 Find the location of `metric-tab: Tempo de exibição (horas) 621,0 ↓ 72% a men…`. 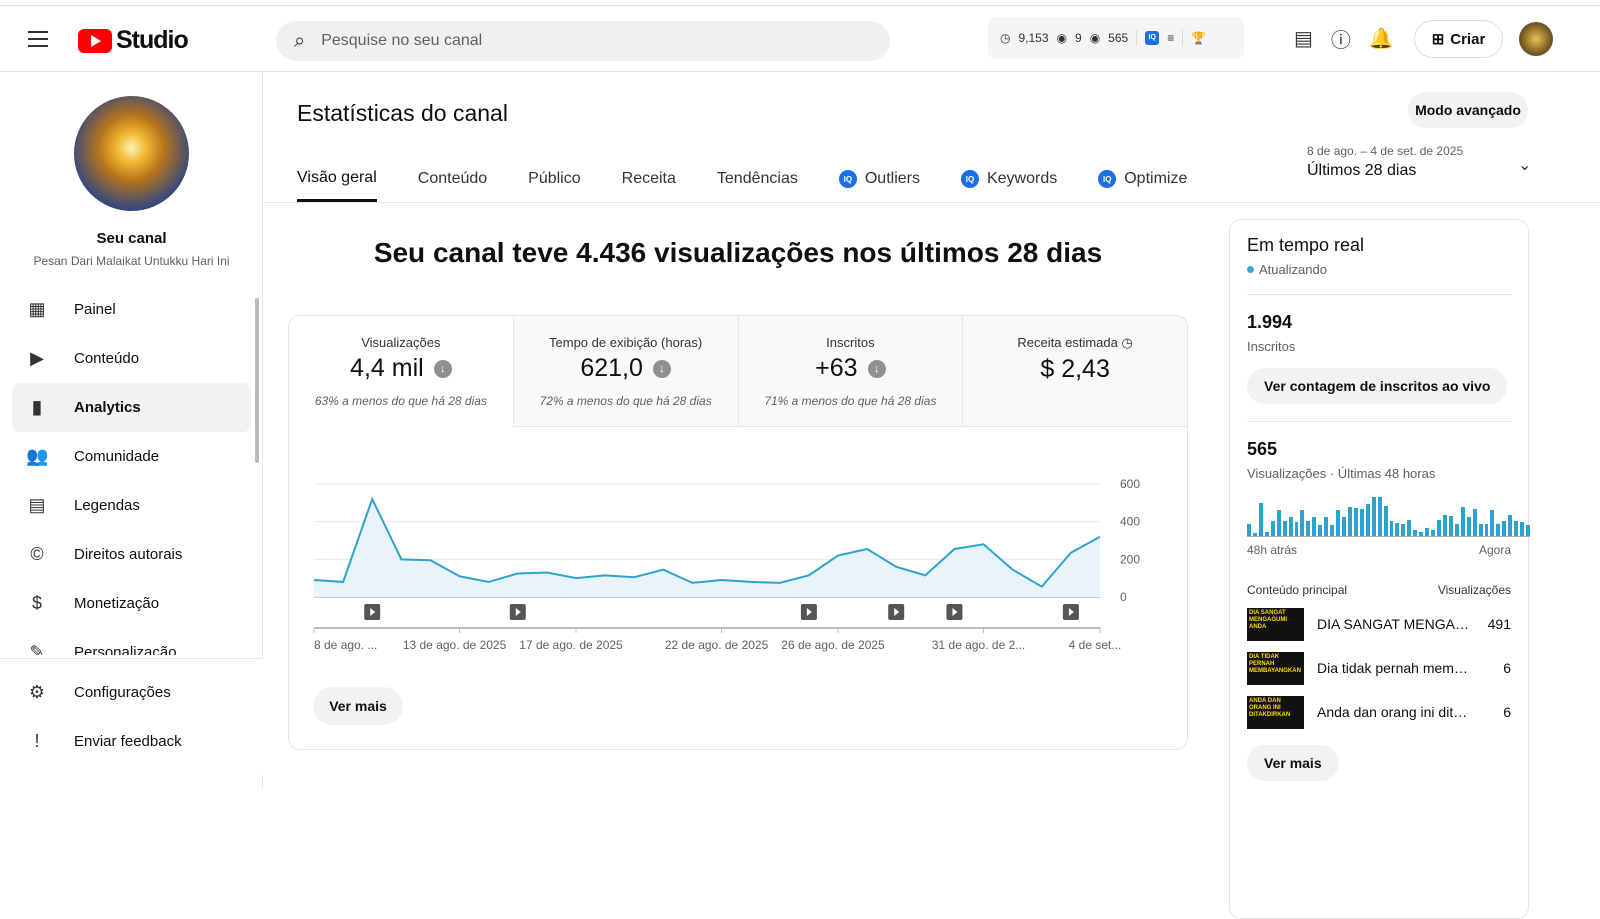

metric-tab: Tempo de exibição (horas) 621,0 ↓ 72% a men… is located at coordinates (626, 371).